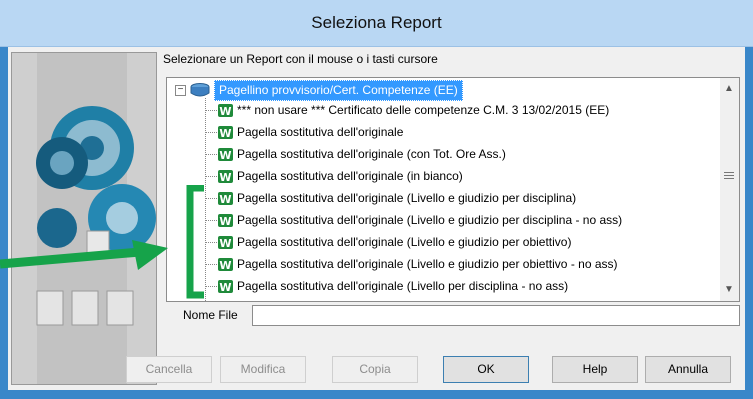 The height and width of the screenshot is (399, 753). What do you see at coordinates (180, 90) in the screenshot?
I see `collapse-icon: −` at bounding box center [180, 90].